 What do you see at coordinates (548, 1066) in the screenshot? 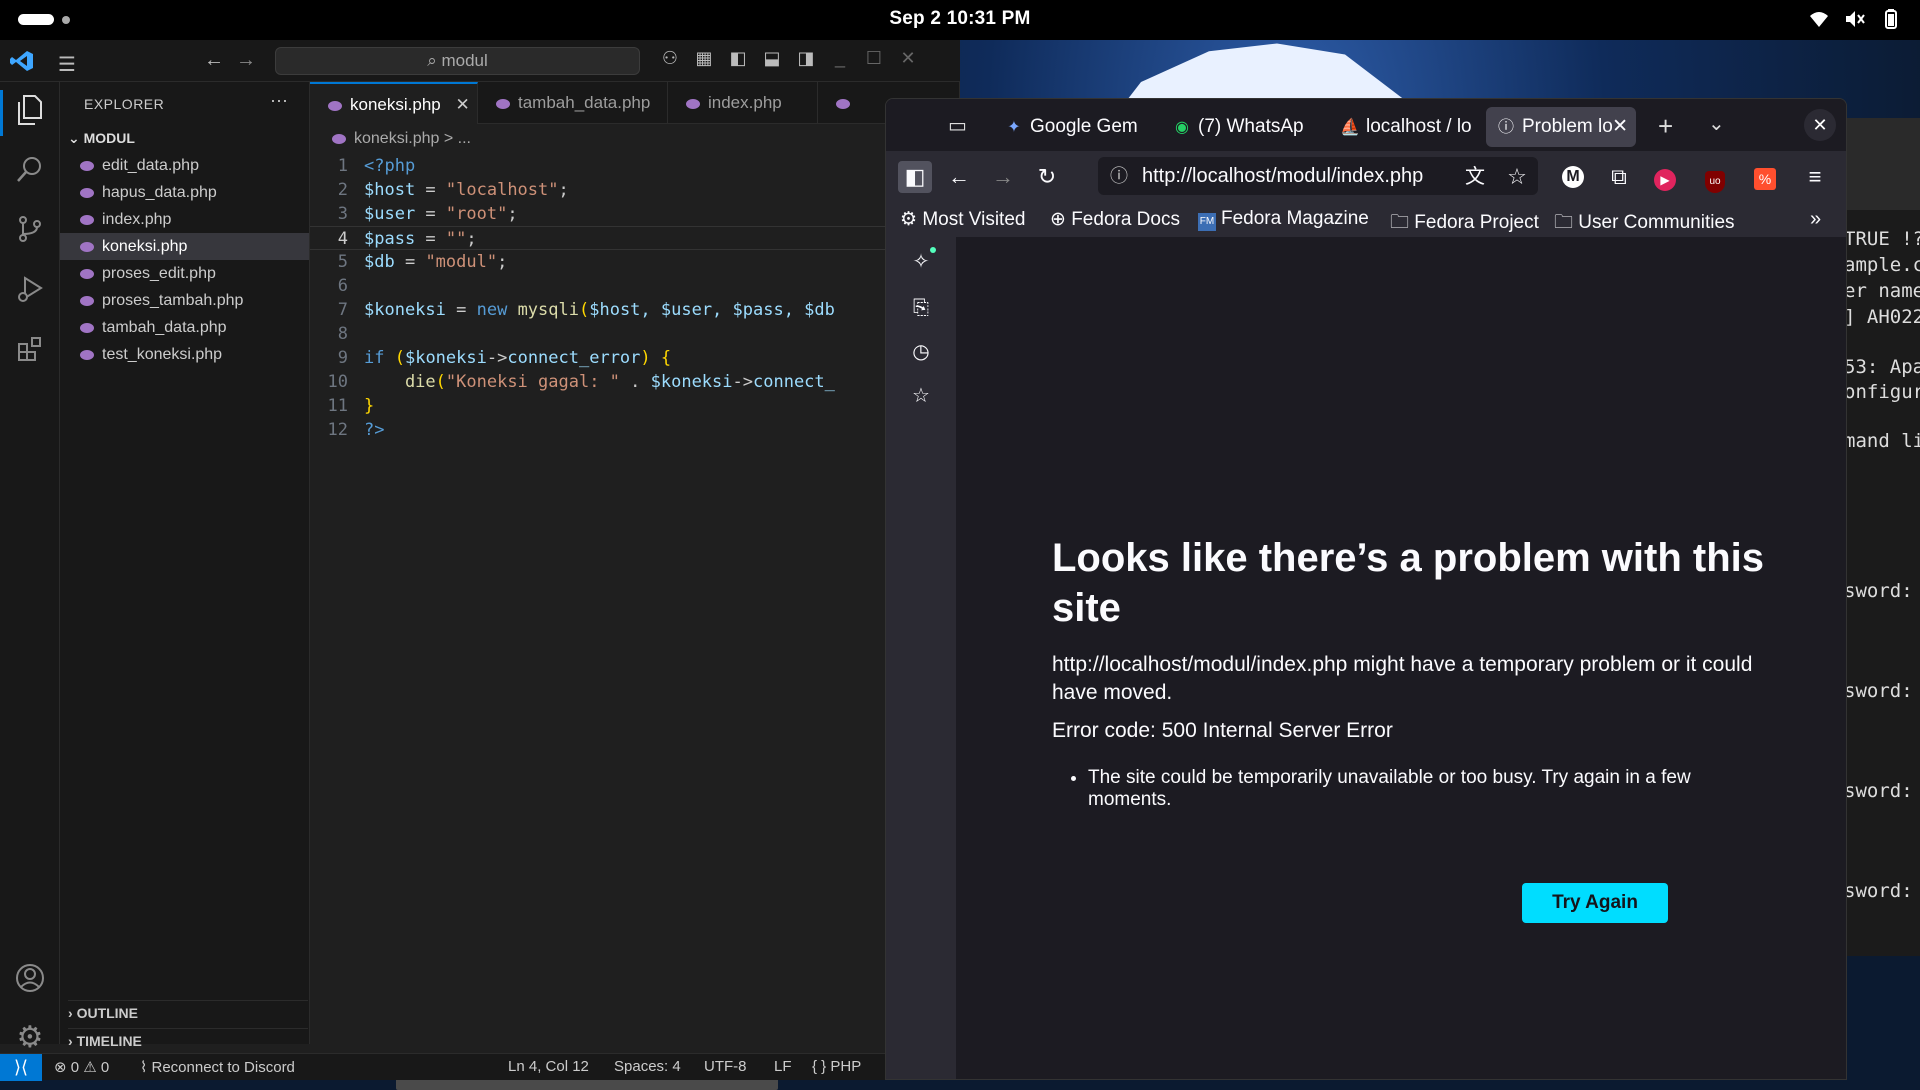
I see `cursor-position: Ln 4, Col 12` at bounding box center [548, 1066].